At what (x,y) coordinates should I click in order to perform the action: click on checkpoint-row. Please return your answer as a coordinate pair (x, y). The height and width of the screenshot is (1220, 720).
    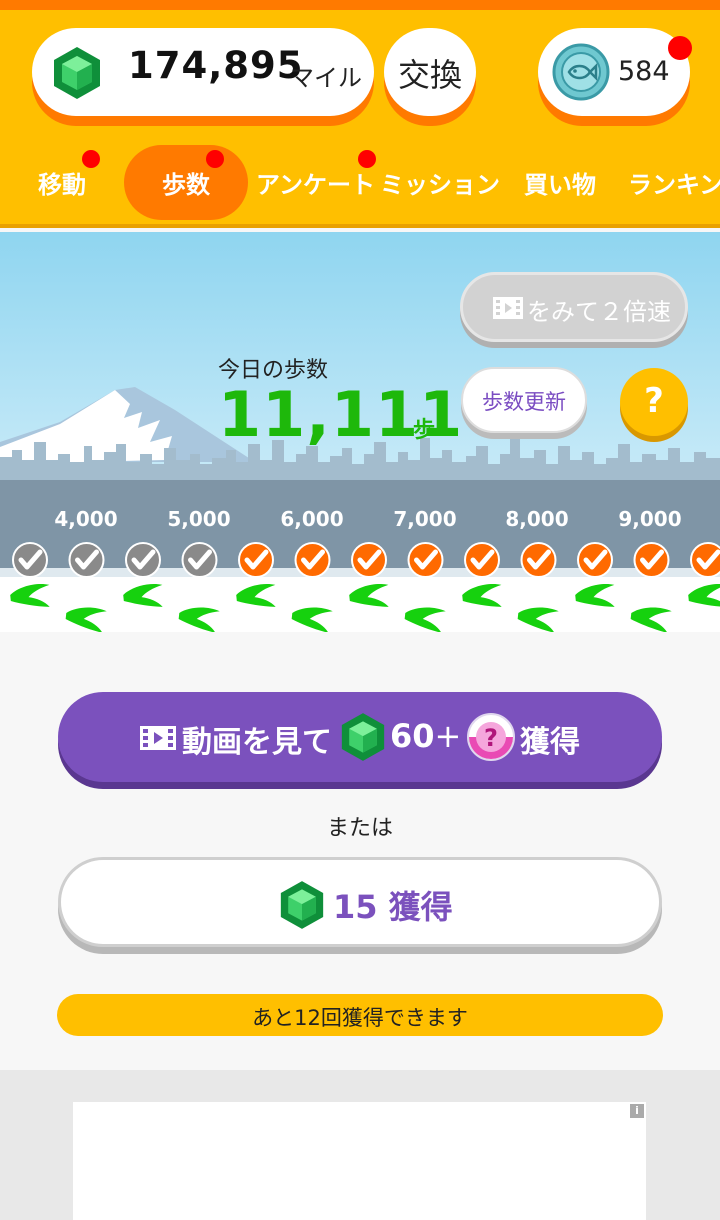
    Looking at the image, I should click on (366, 560).